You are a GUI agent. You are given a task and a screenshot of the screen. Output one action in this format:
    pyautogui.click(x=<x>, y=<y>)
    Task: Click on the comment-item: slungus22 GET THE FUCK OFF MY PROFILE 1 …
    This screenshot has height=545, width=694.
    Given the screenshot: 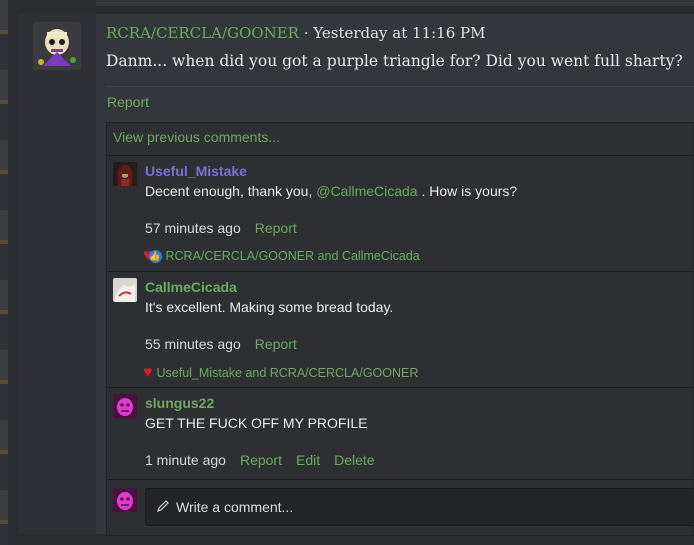 What is the action you would take?
    pyautogui.click(x=400, y=433)
    